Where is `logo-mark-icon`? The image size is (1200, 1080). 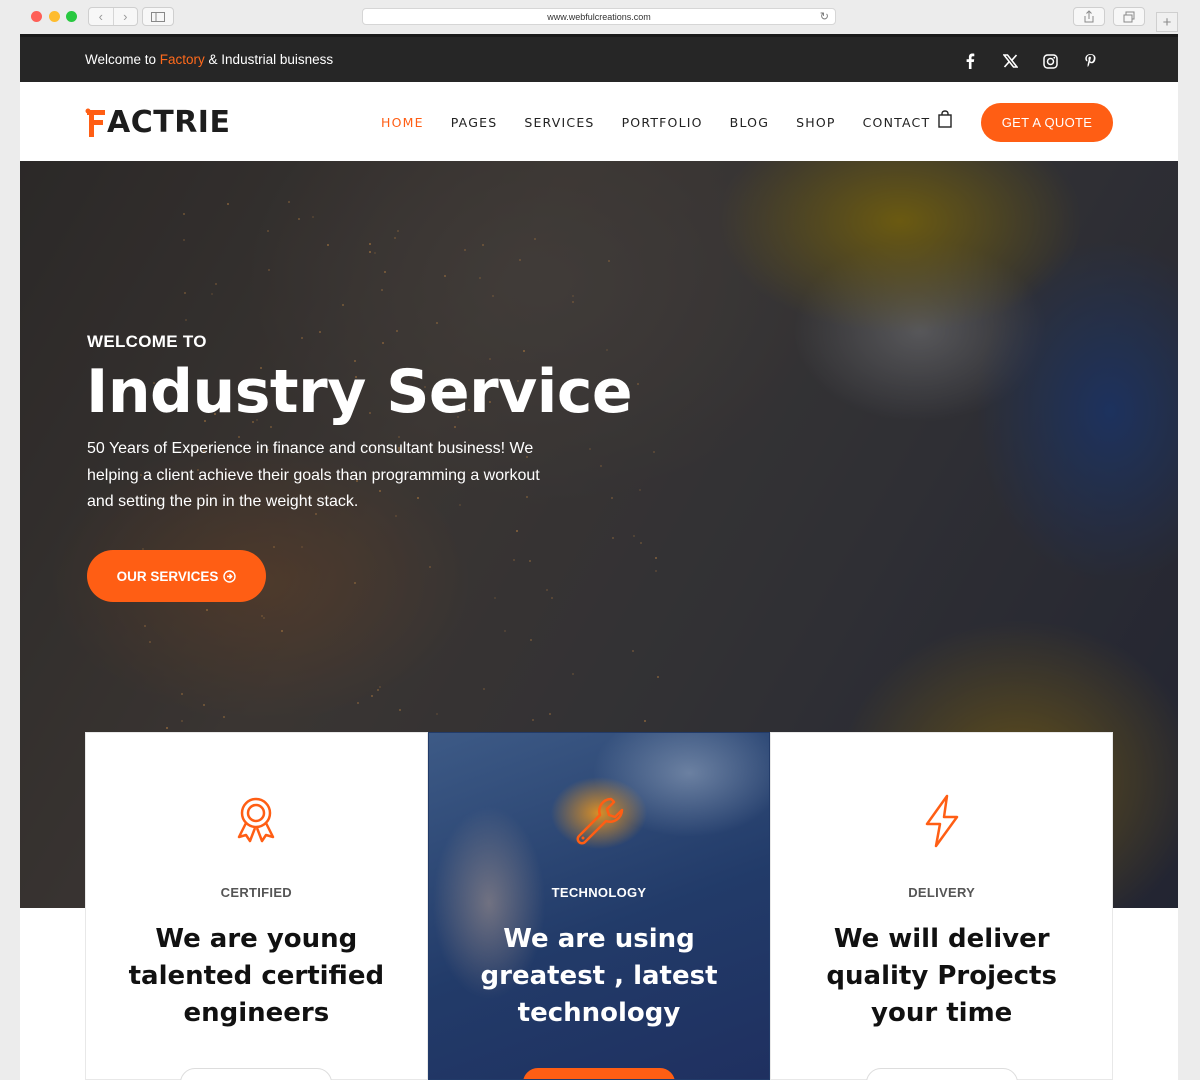
logo-mark-icon is located at coordinates (95, 122).